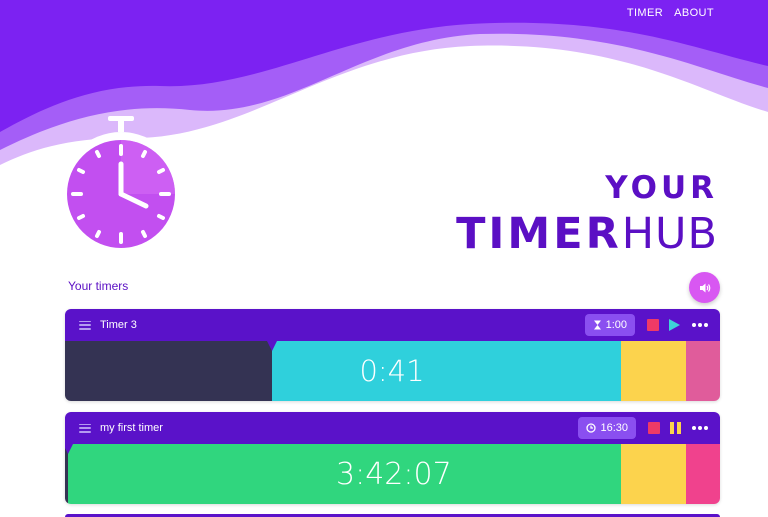 This screenshot has width=768, height=517. Describe the element at coordinates (694, 13) in the screenshot. I see `nav-about-link: ABOUT` at that location.